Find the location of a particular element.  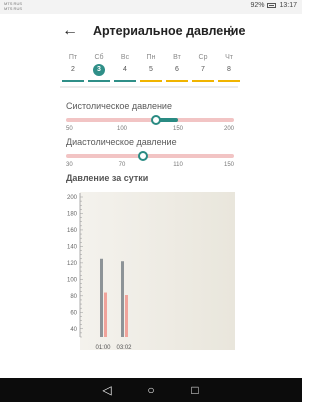

battery-icon is located at coordinates (272, 5).